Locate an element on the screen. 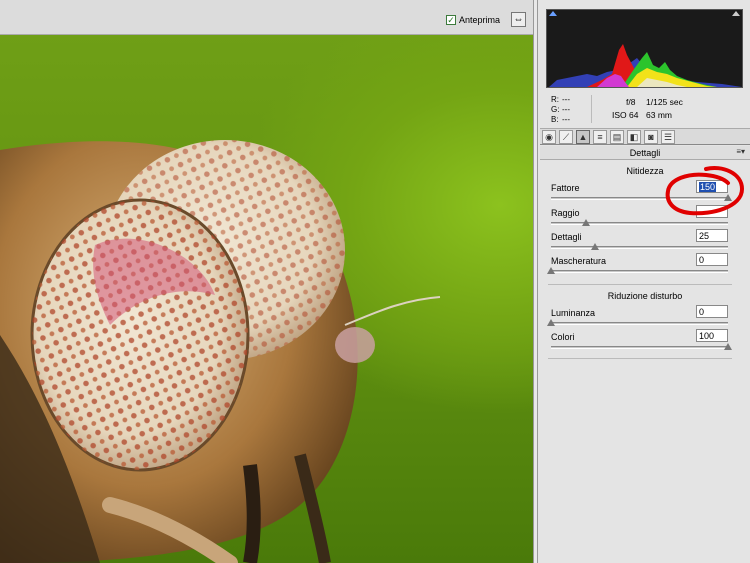 The height and width of the screenshot is (563, 750). r-label: R: is located at coordinates (555, 99).